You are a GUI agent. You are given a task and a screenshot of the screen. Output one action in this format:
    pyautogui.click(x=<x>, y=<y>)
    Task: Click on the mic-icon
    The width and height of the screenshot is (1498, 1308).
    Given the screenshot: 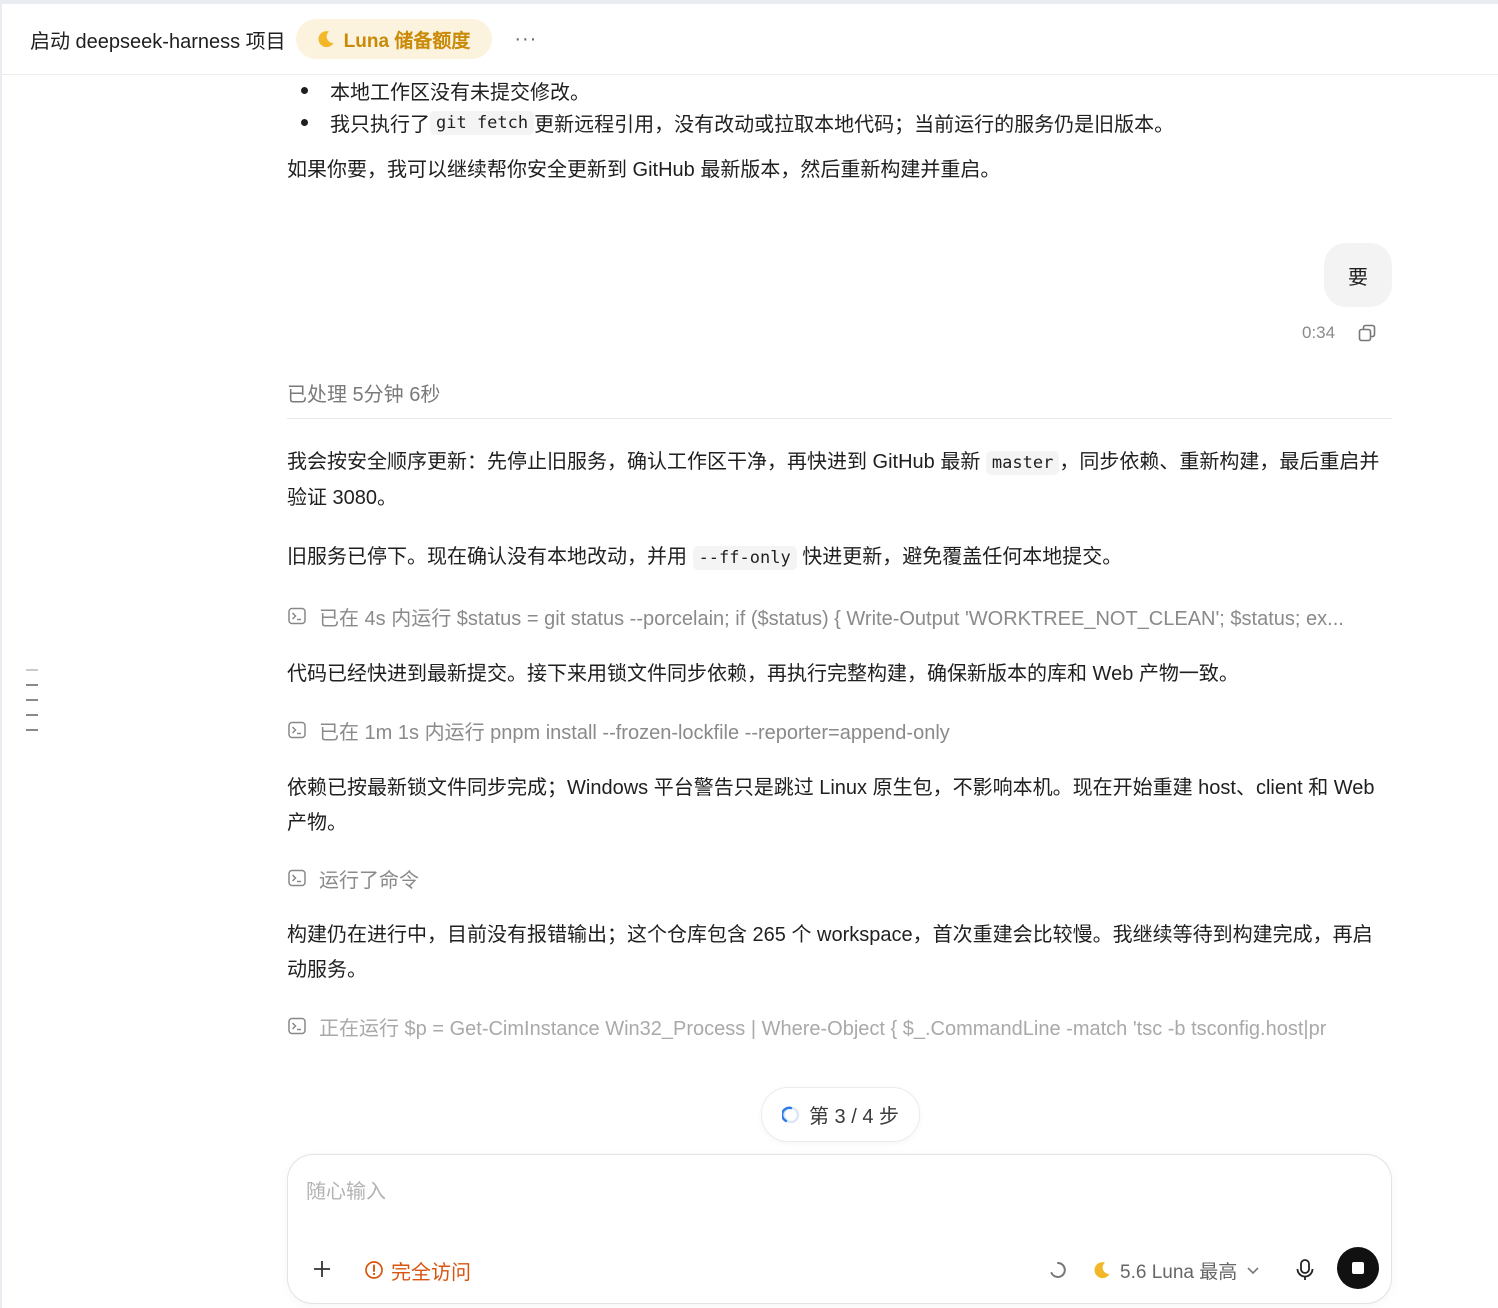 What is the action you would take?
    pyautogui.click(x=1305, y=1270)
    